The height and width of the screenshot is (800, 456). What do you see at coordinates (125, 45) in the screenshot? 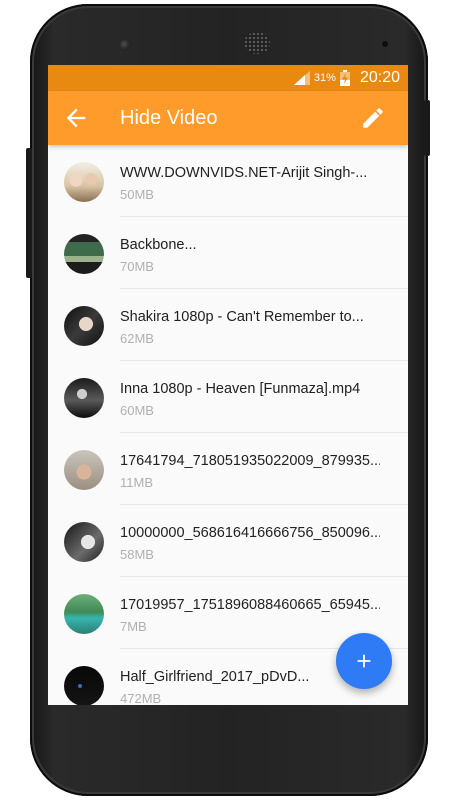
I see `front-camera` at bounding box center [125, 45].